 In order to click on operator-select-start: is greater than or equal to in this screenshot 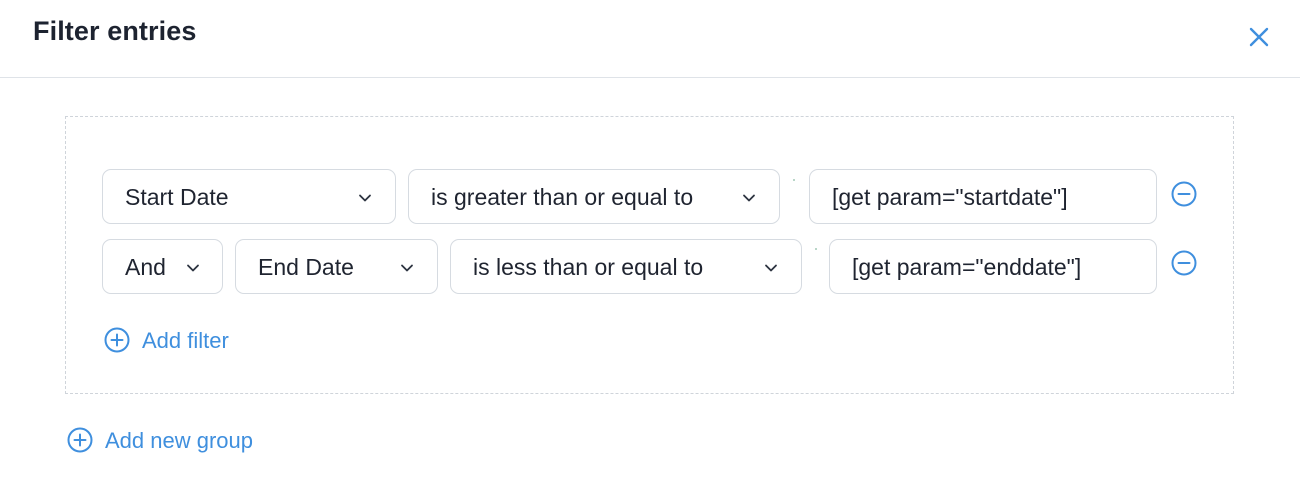, I will do `click(594, 196)`.